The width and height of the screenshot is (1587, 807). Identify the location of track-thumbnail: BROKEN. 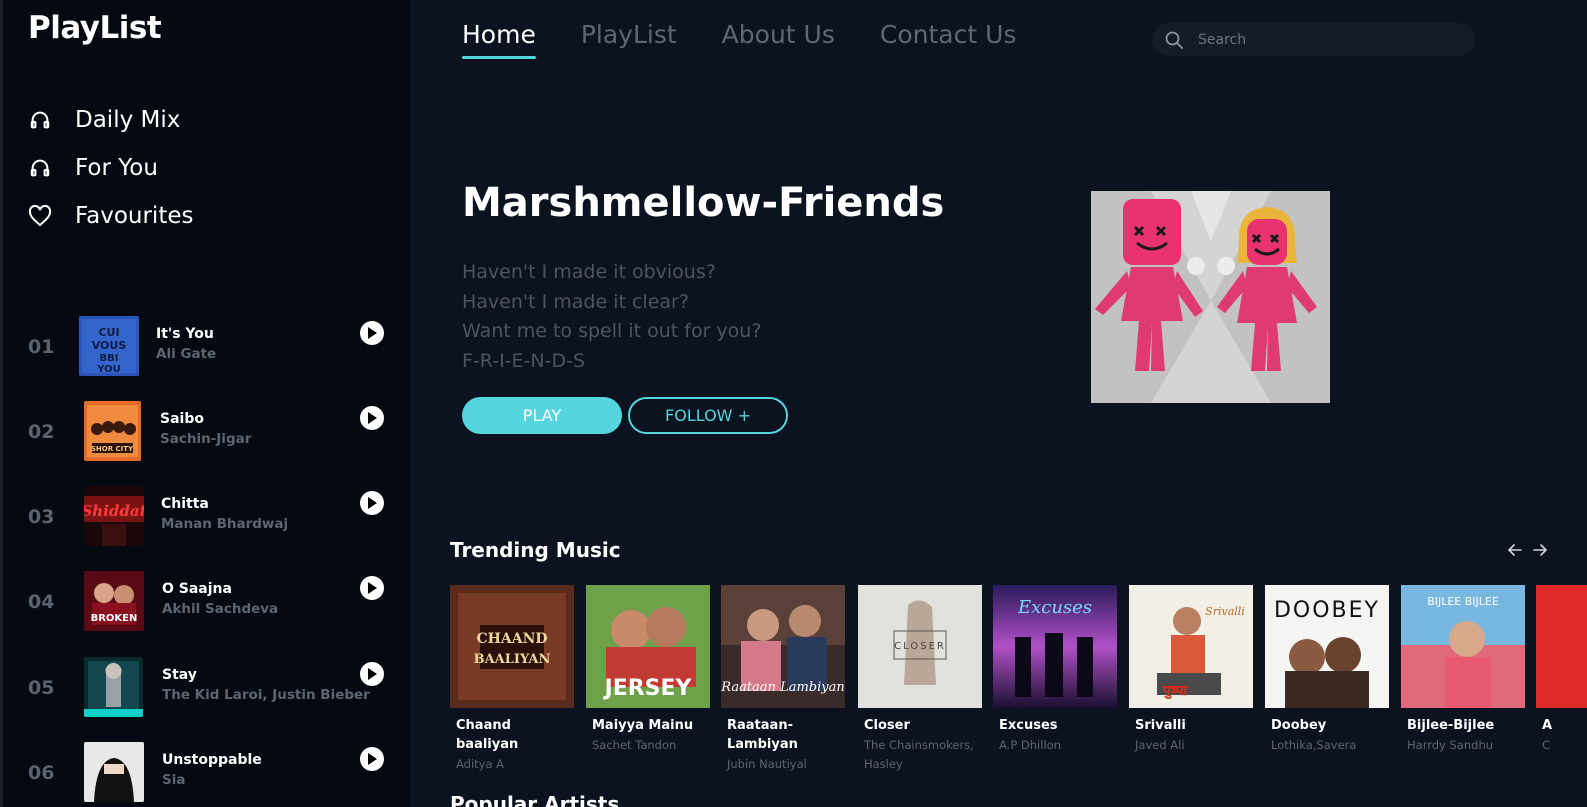
(114, 601).